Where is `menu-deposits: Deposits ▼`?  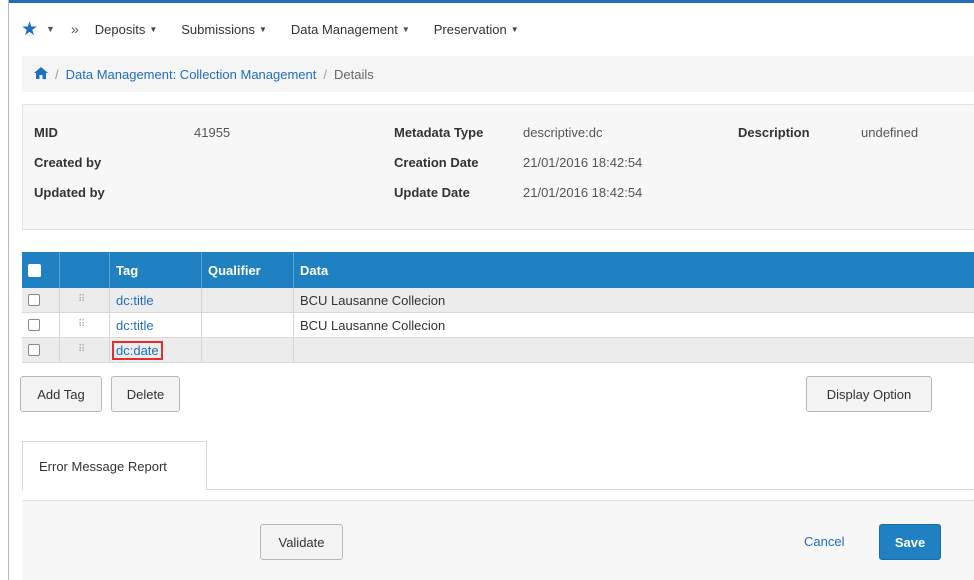
menu-deposits: Deposits ▼ is located at coordinates (126, 29).